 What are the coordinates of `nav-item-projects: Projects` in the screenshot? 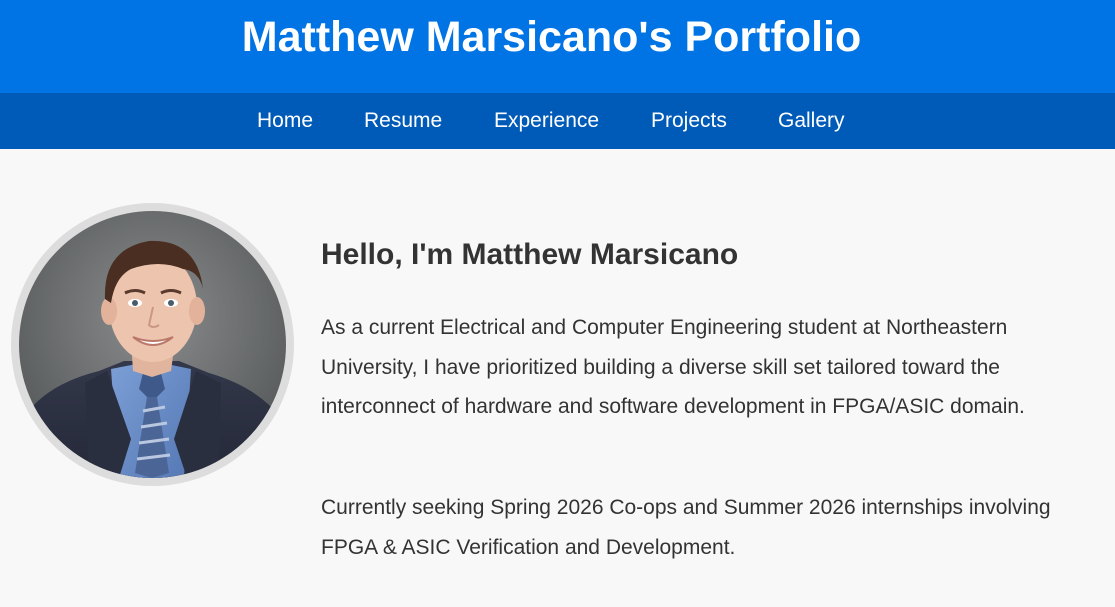 It's located at (689, 121).